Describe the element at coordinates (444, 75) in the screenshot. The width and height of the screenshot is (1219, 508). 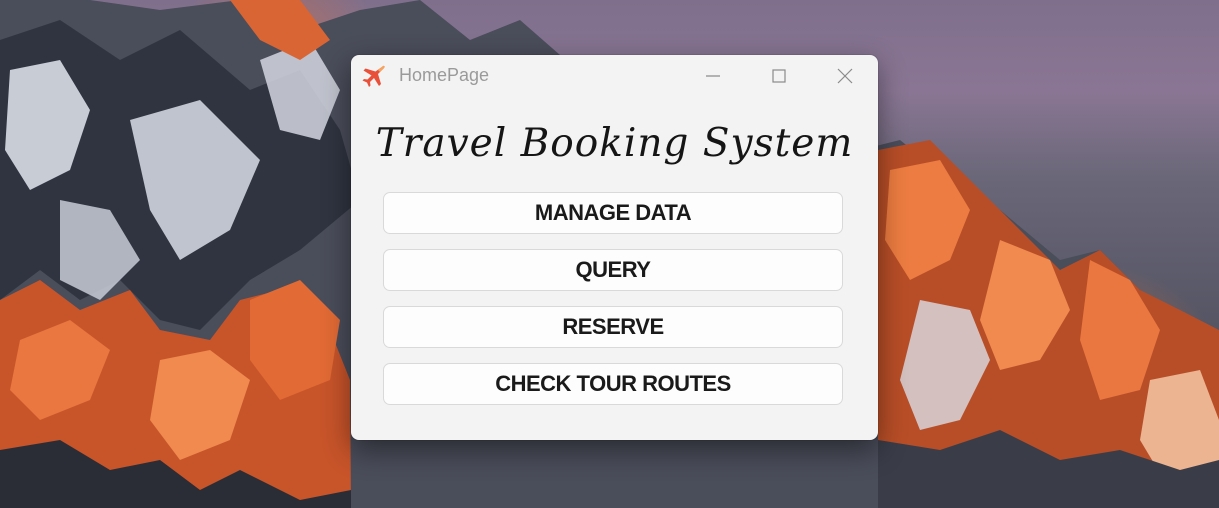
I see `window-title: HomePage` at that location.